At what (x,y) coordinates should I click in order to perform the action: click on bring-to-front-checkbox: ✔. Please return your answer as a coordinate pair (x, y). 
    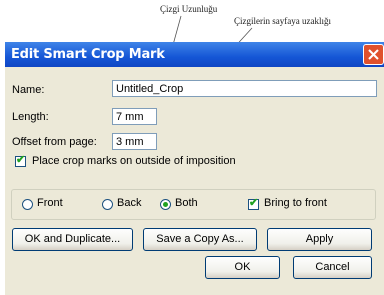
    Looking at the image, I should click on (253, 203).